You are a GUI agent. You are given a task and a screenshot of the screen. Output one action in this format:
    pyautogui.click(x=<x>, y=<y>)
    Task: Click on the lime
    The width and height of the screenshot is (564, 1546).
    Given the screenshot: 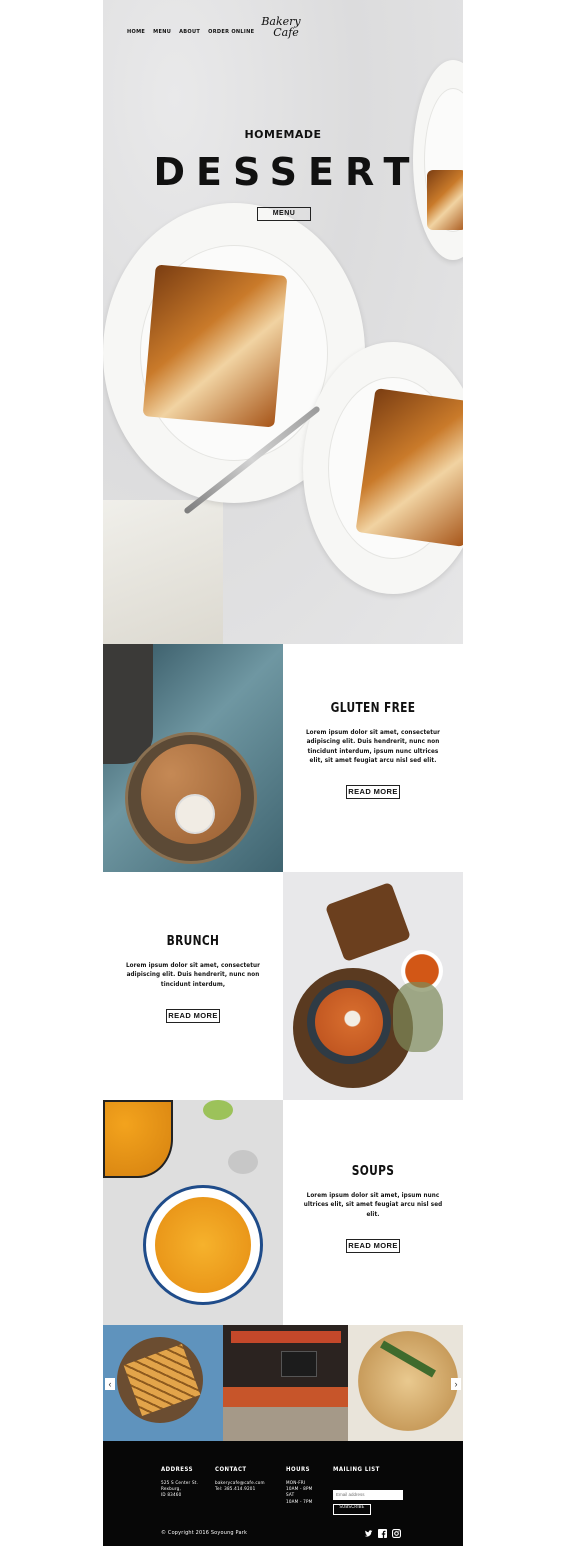 What is the action you would take?
    pyautogui.click(x=218, y=1110)
    